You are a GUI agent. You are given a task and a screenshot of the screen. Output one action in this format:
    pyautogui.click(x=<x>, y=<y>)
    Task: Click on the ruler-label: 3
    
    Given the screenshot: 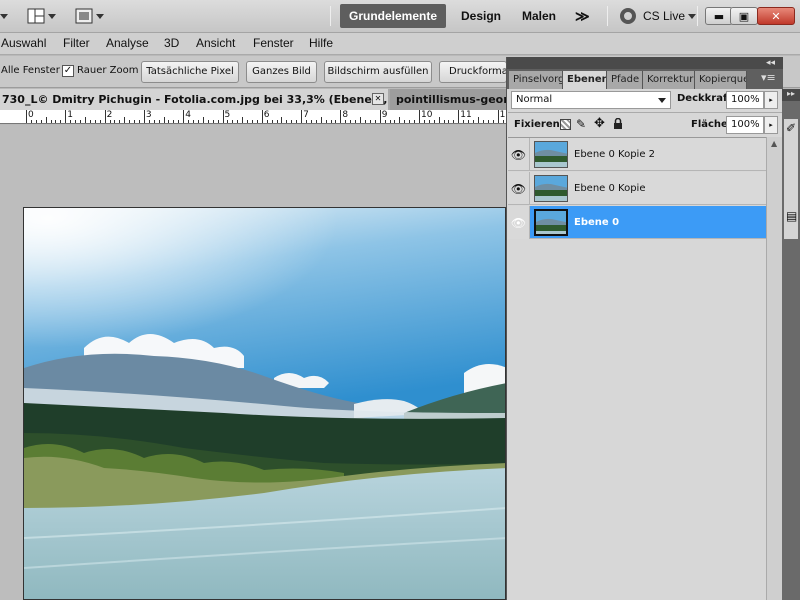 What is the action you would take?
    pyautogui.click(x=148, y=115)
    